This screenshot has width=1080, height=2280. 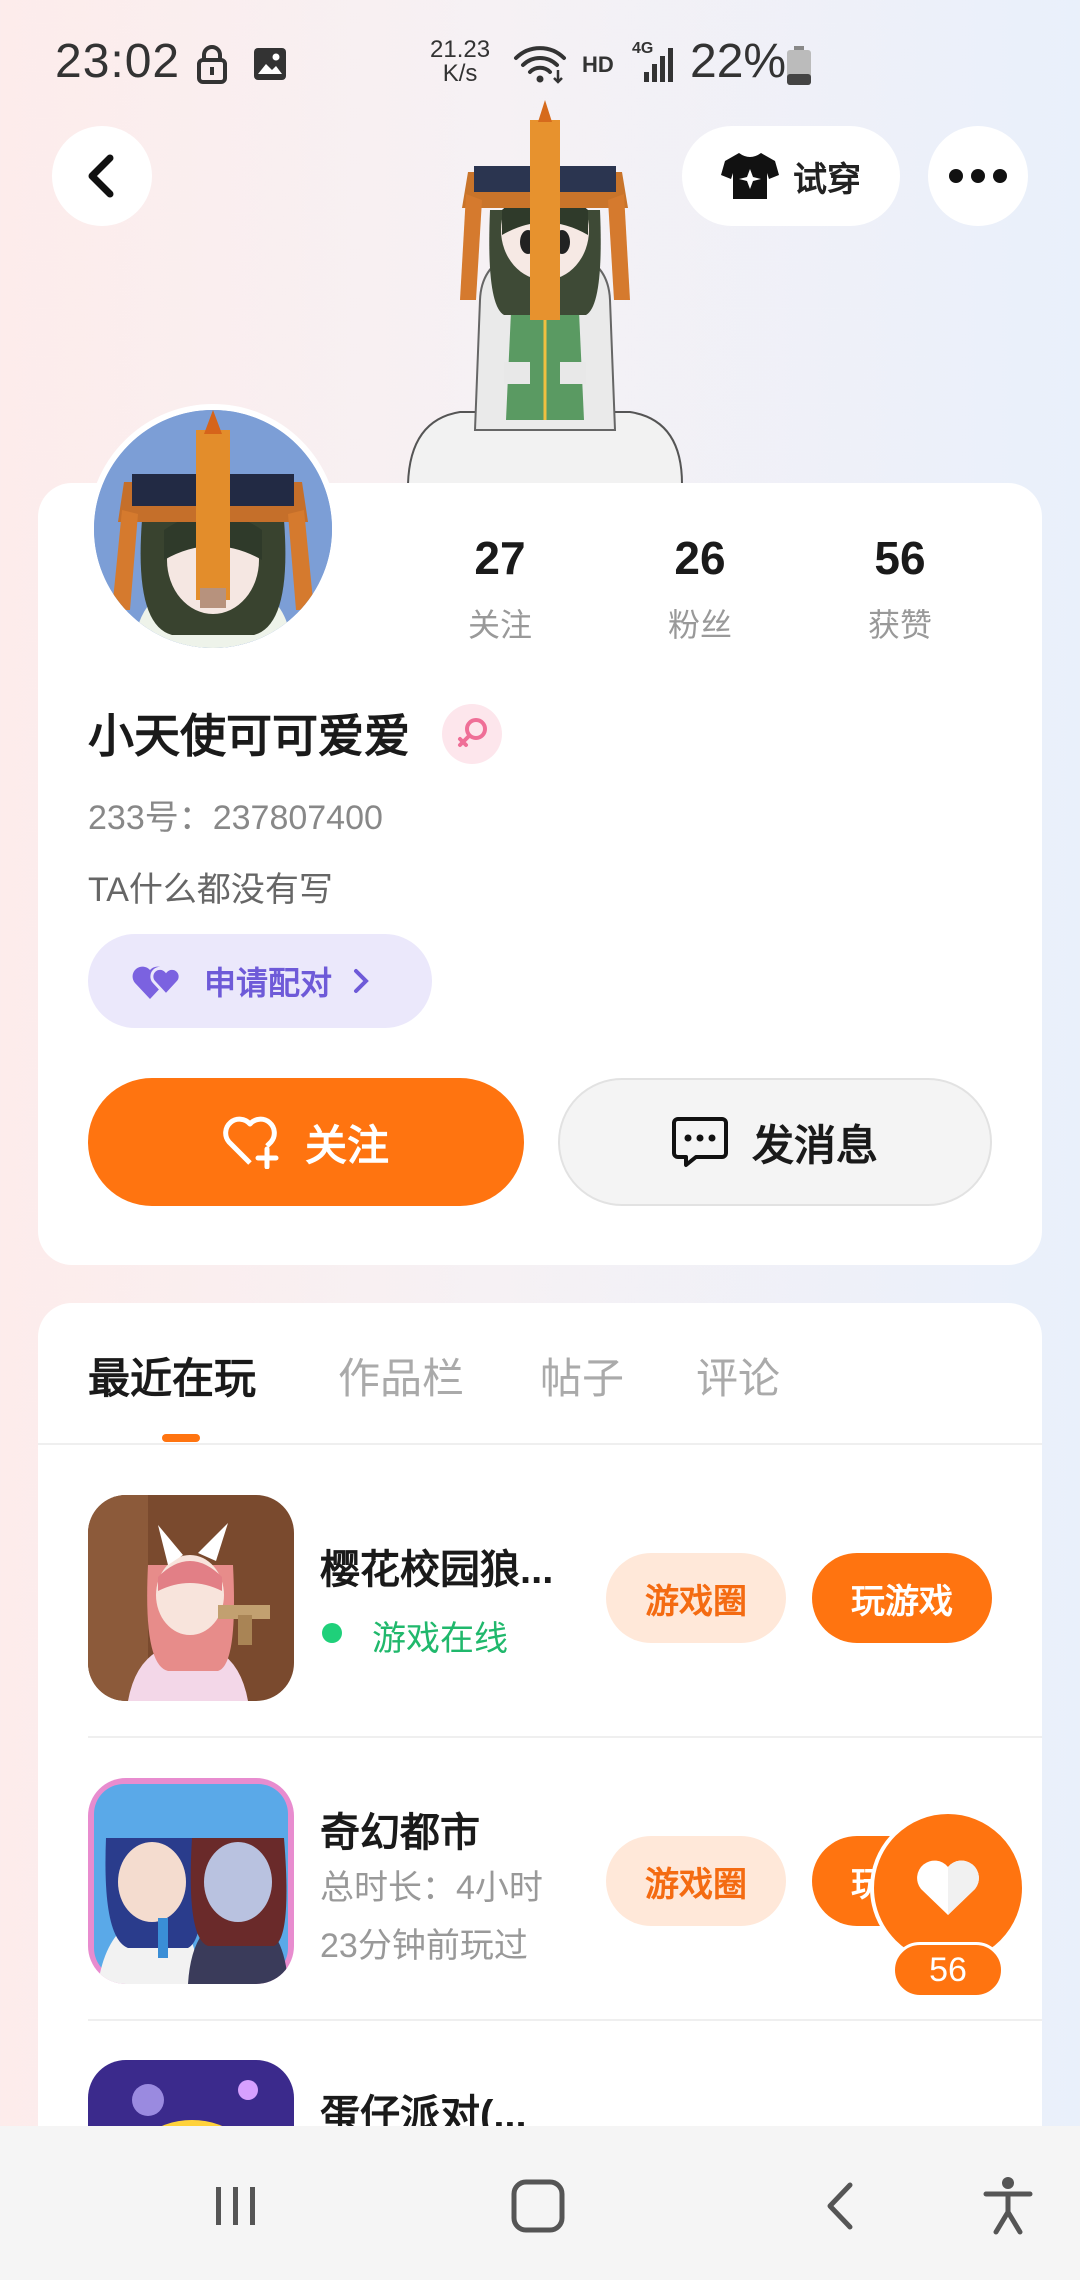 I want to click on avatar-image, so click(x=213, y=529).